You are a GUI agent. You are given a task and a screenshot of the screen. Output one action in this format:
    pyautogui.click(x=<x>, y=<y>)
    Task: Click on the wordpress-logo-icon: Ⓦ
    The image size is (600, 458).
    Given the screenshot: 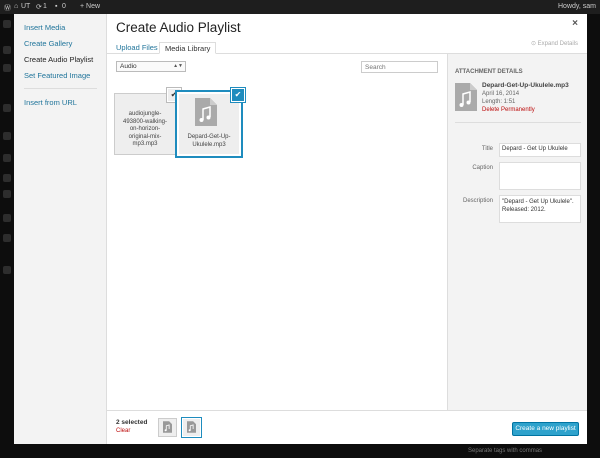 What is the action you would take?
    pyautogui.click(x=7, y=8)
    